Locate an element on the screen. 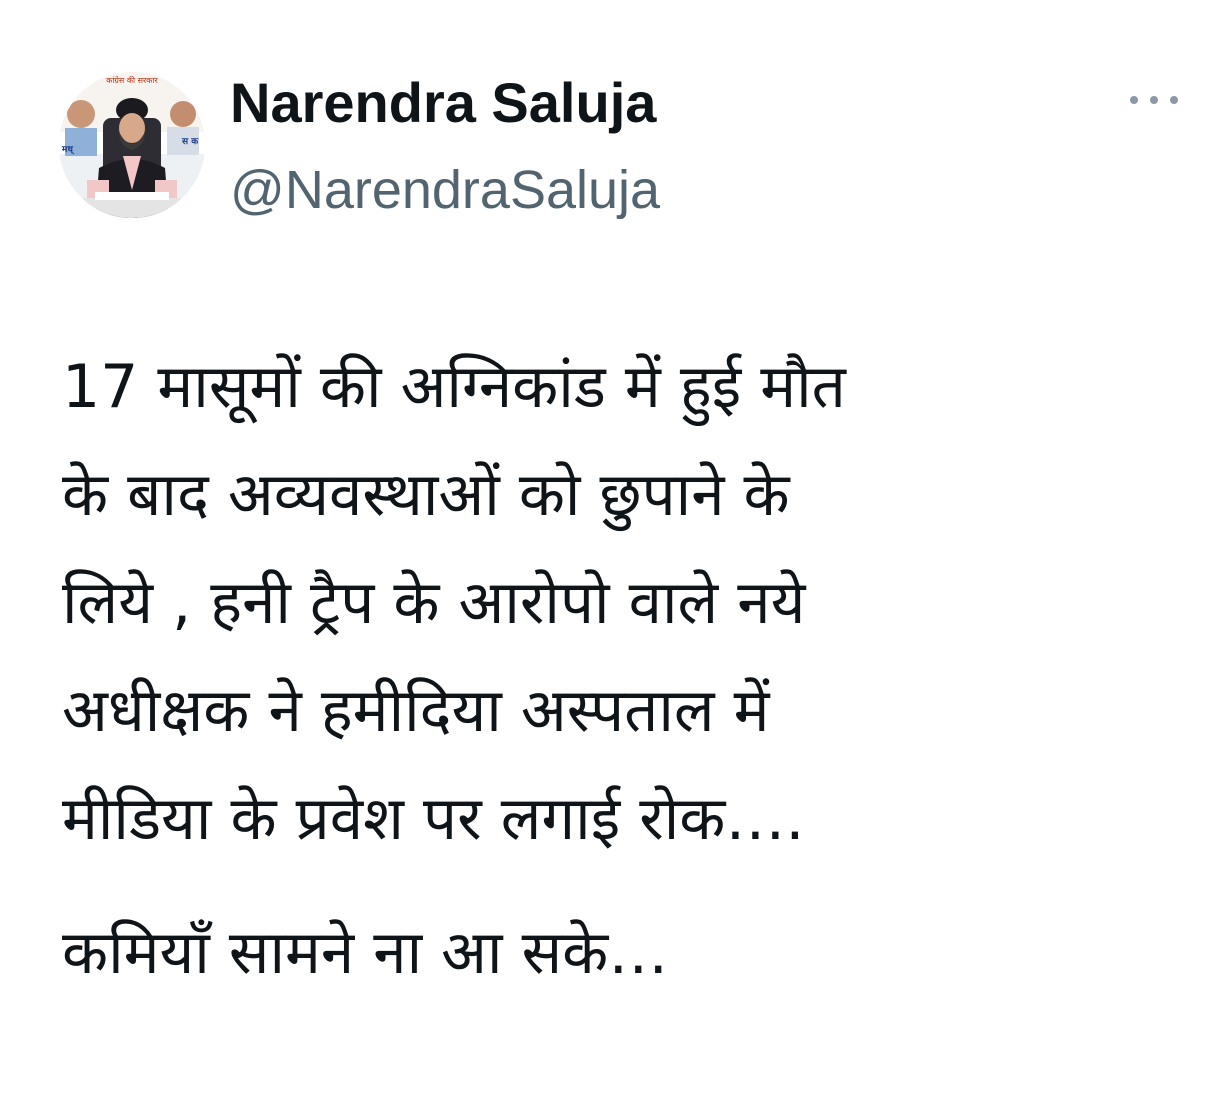 The image size is (1214, 1119). avatar-banner-right: स क is located at coordinates (190, 142).